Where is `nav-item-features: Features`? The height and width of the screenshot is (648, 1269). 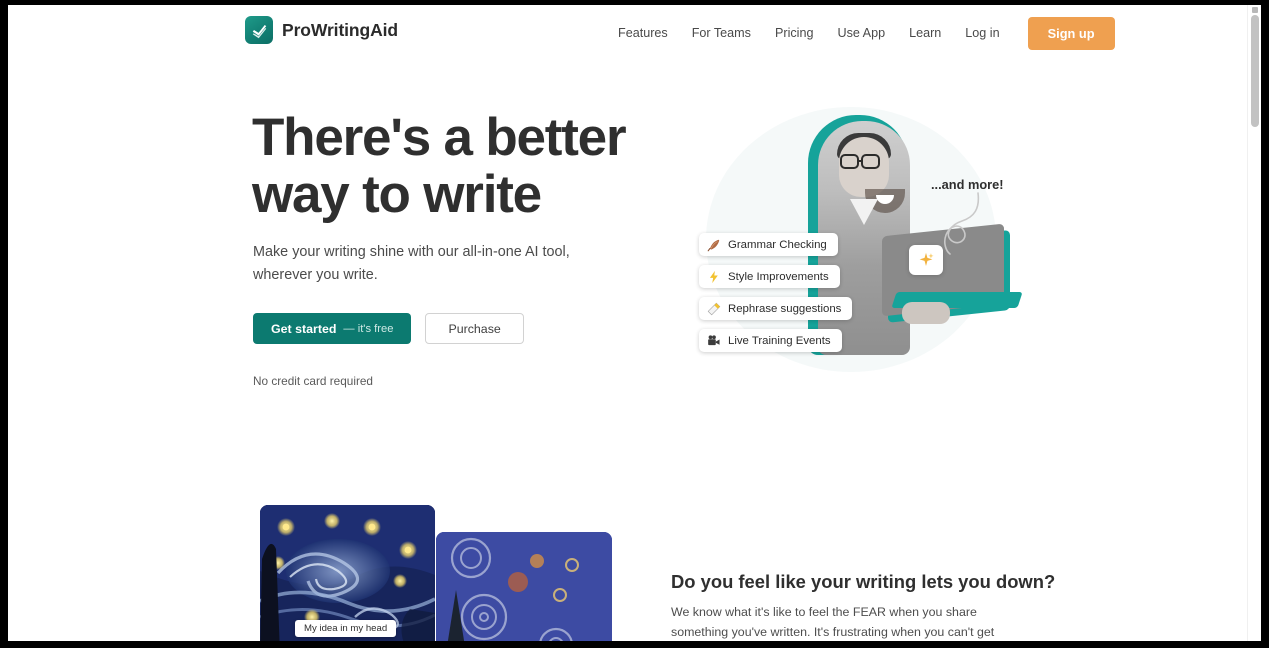
nav-item-features: Features is located at coordinates (643, 33).